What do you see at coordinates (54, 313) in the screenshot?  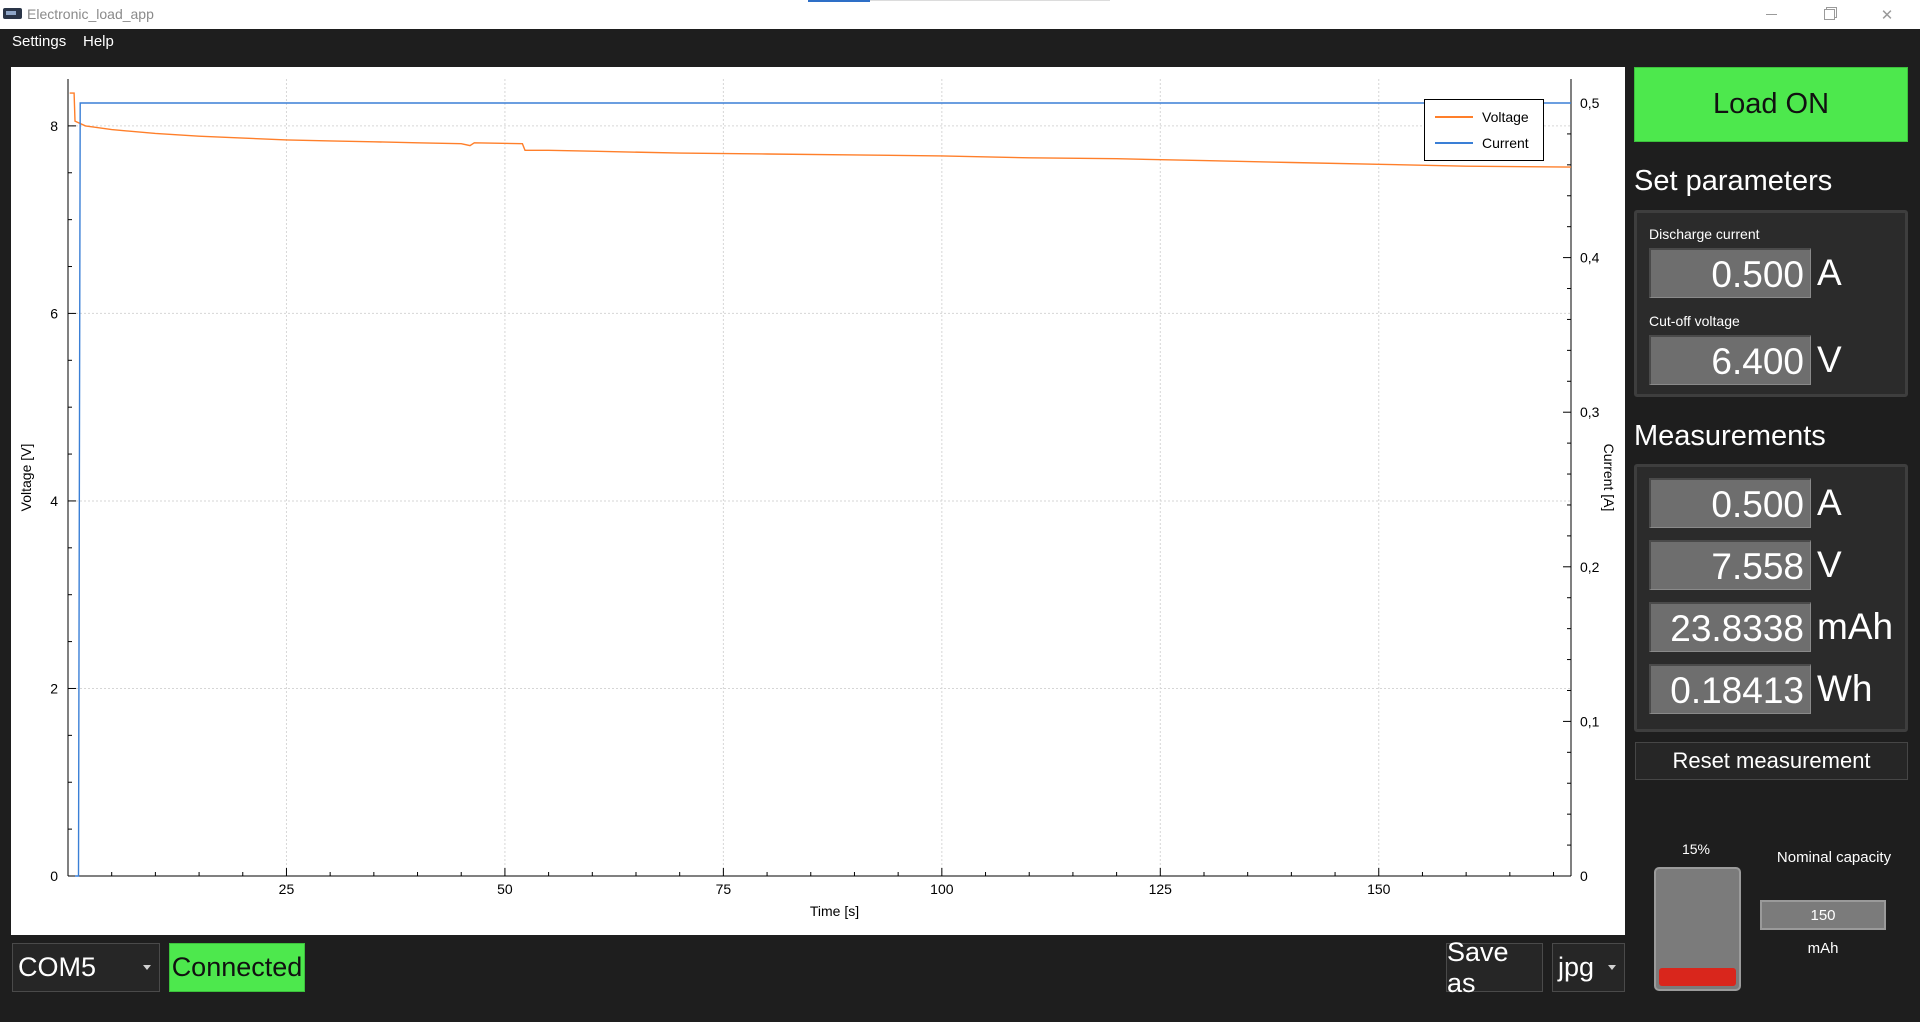 I see `y-left-tick-label: 6` at bounding box center [54, 313].